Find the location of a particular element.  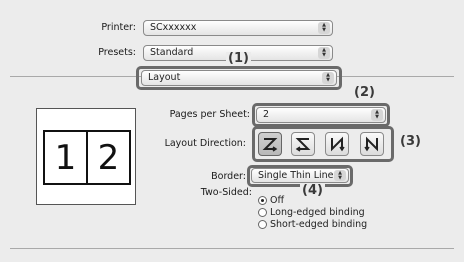

z-arrow-icon is located at coordinates (270, 145).